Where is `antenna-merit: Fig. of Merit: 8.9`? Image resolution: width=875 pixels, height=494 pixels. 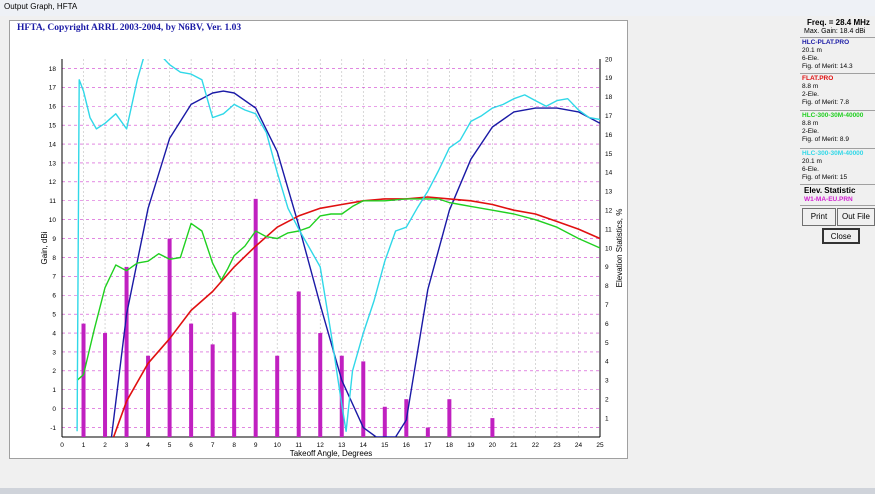
antenna-merit: Fig. of Merit: 8.9 is located at coordinates (825, 139).